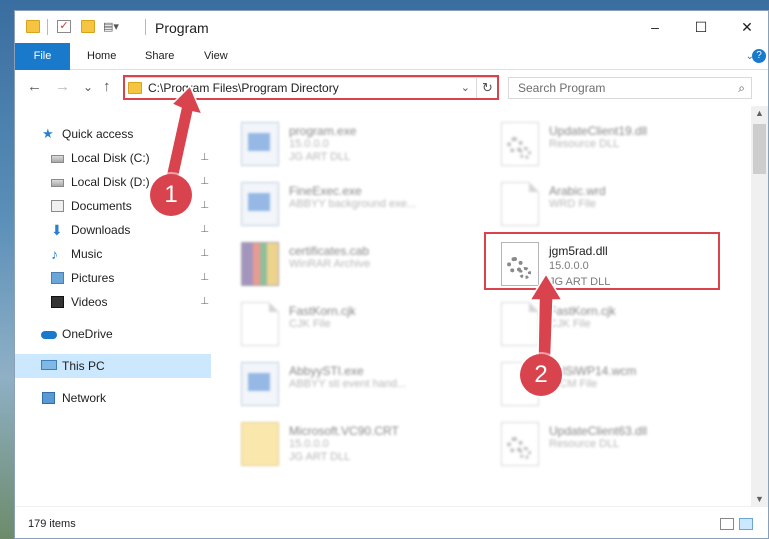  I want to click on file-version: 15.0.0.0, so click(309, 144).